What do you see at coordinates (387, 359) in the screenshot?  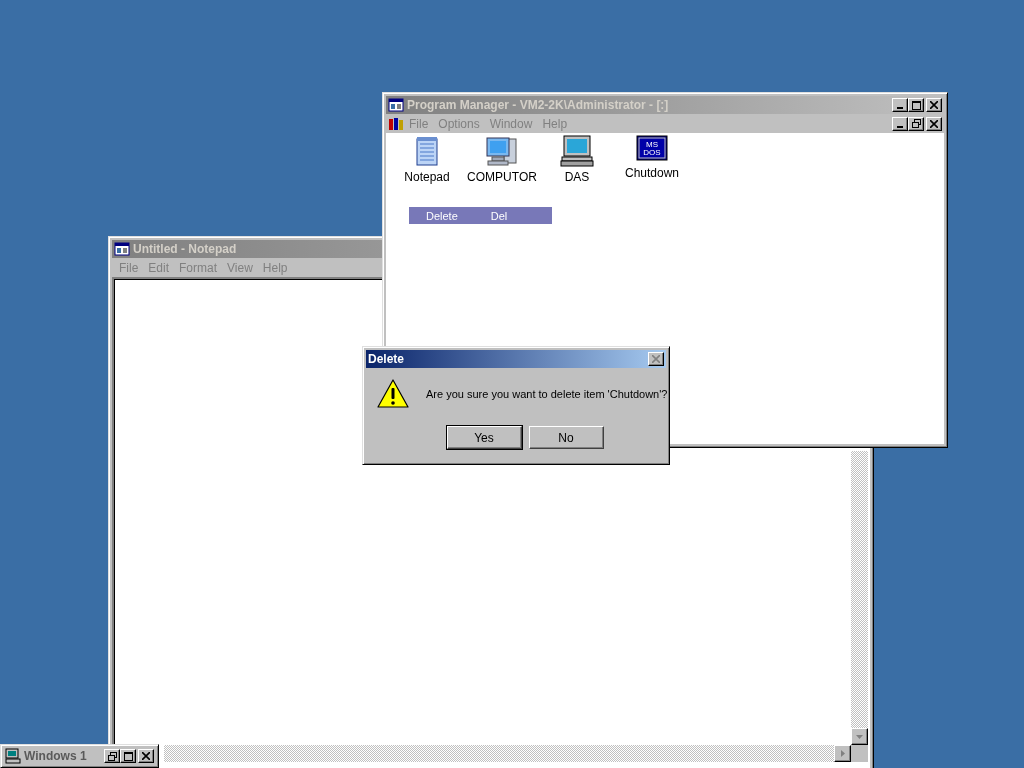 I see `dialog-title: Delete` at bounding box center [387, 359].